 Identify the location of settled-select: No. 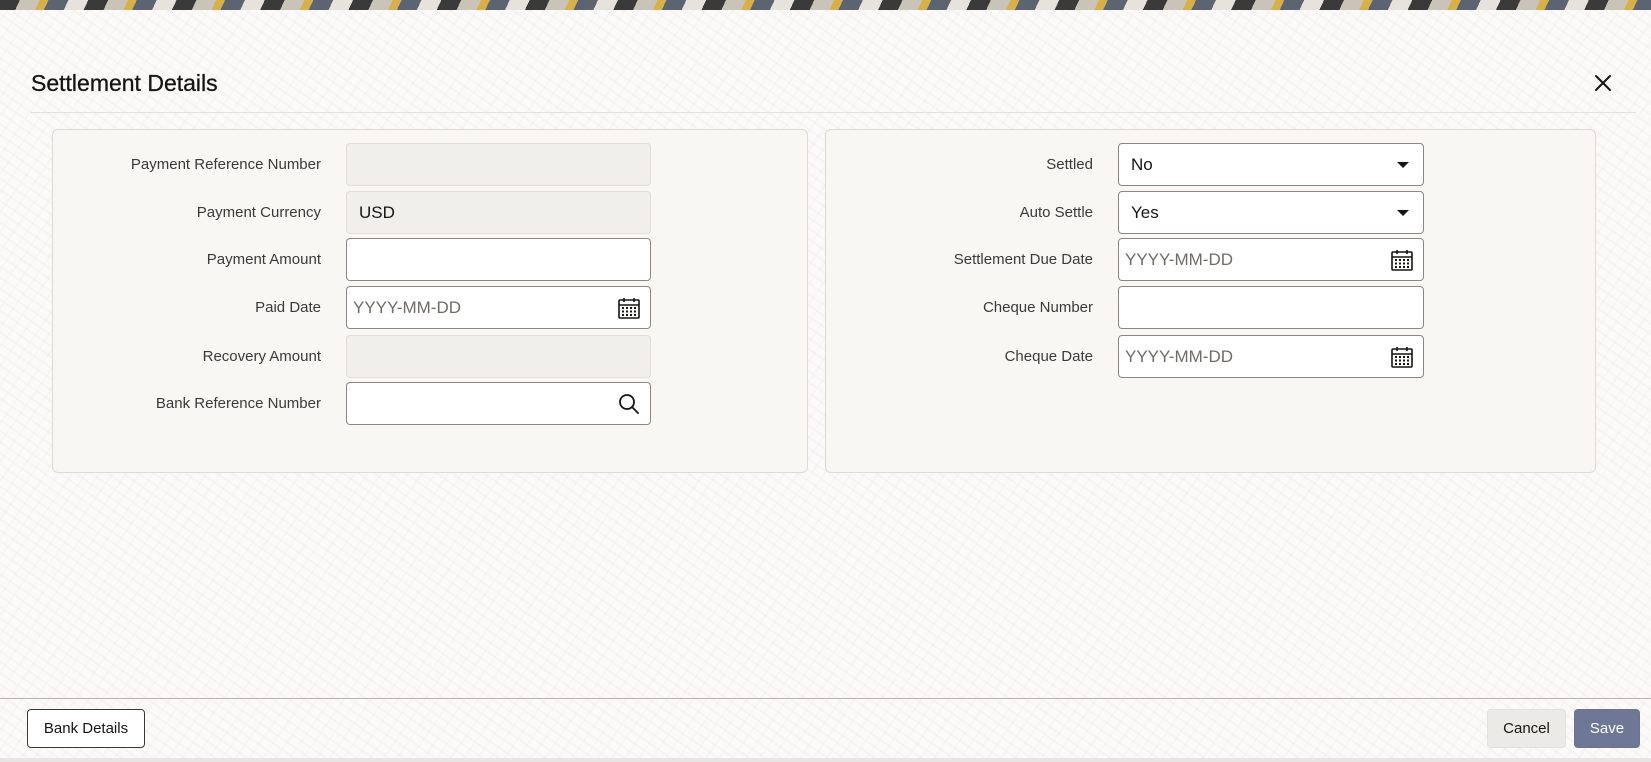
(1271, 164).